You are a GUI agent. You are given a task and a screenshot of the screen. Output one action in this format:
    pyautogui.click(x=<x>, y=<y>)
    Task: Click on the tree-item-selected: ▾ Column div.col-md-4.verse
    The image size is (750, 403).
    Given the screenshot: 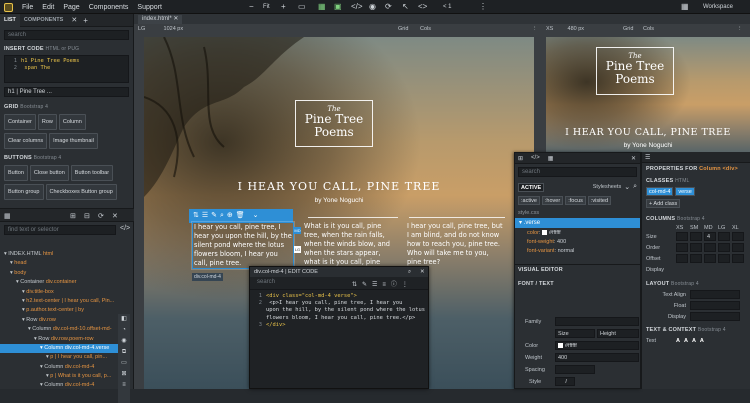 What is the action you would take?
    pyautogui.click(x=59, y=348)
    